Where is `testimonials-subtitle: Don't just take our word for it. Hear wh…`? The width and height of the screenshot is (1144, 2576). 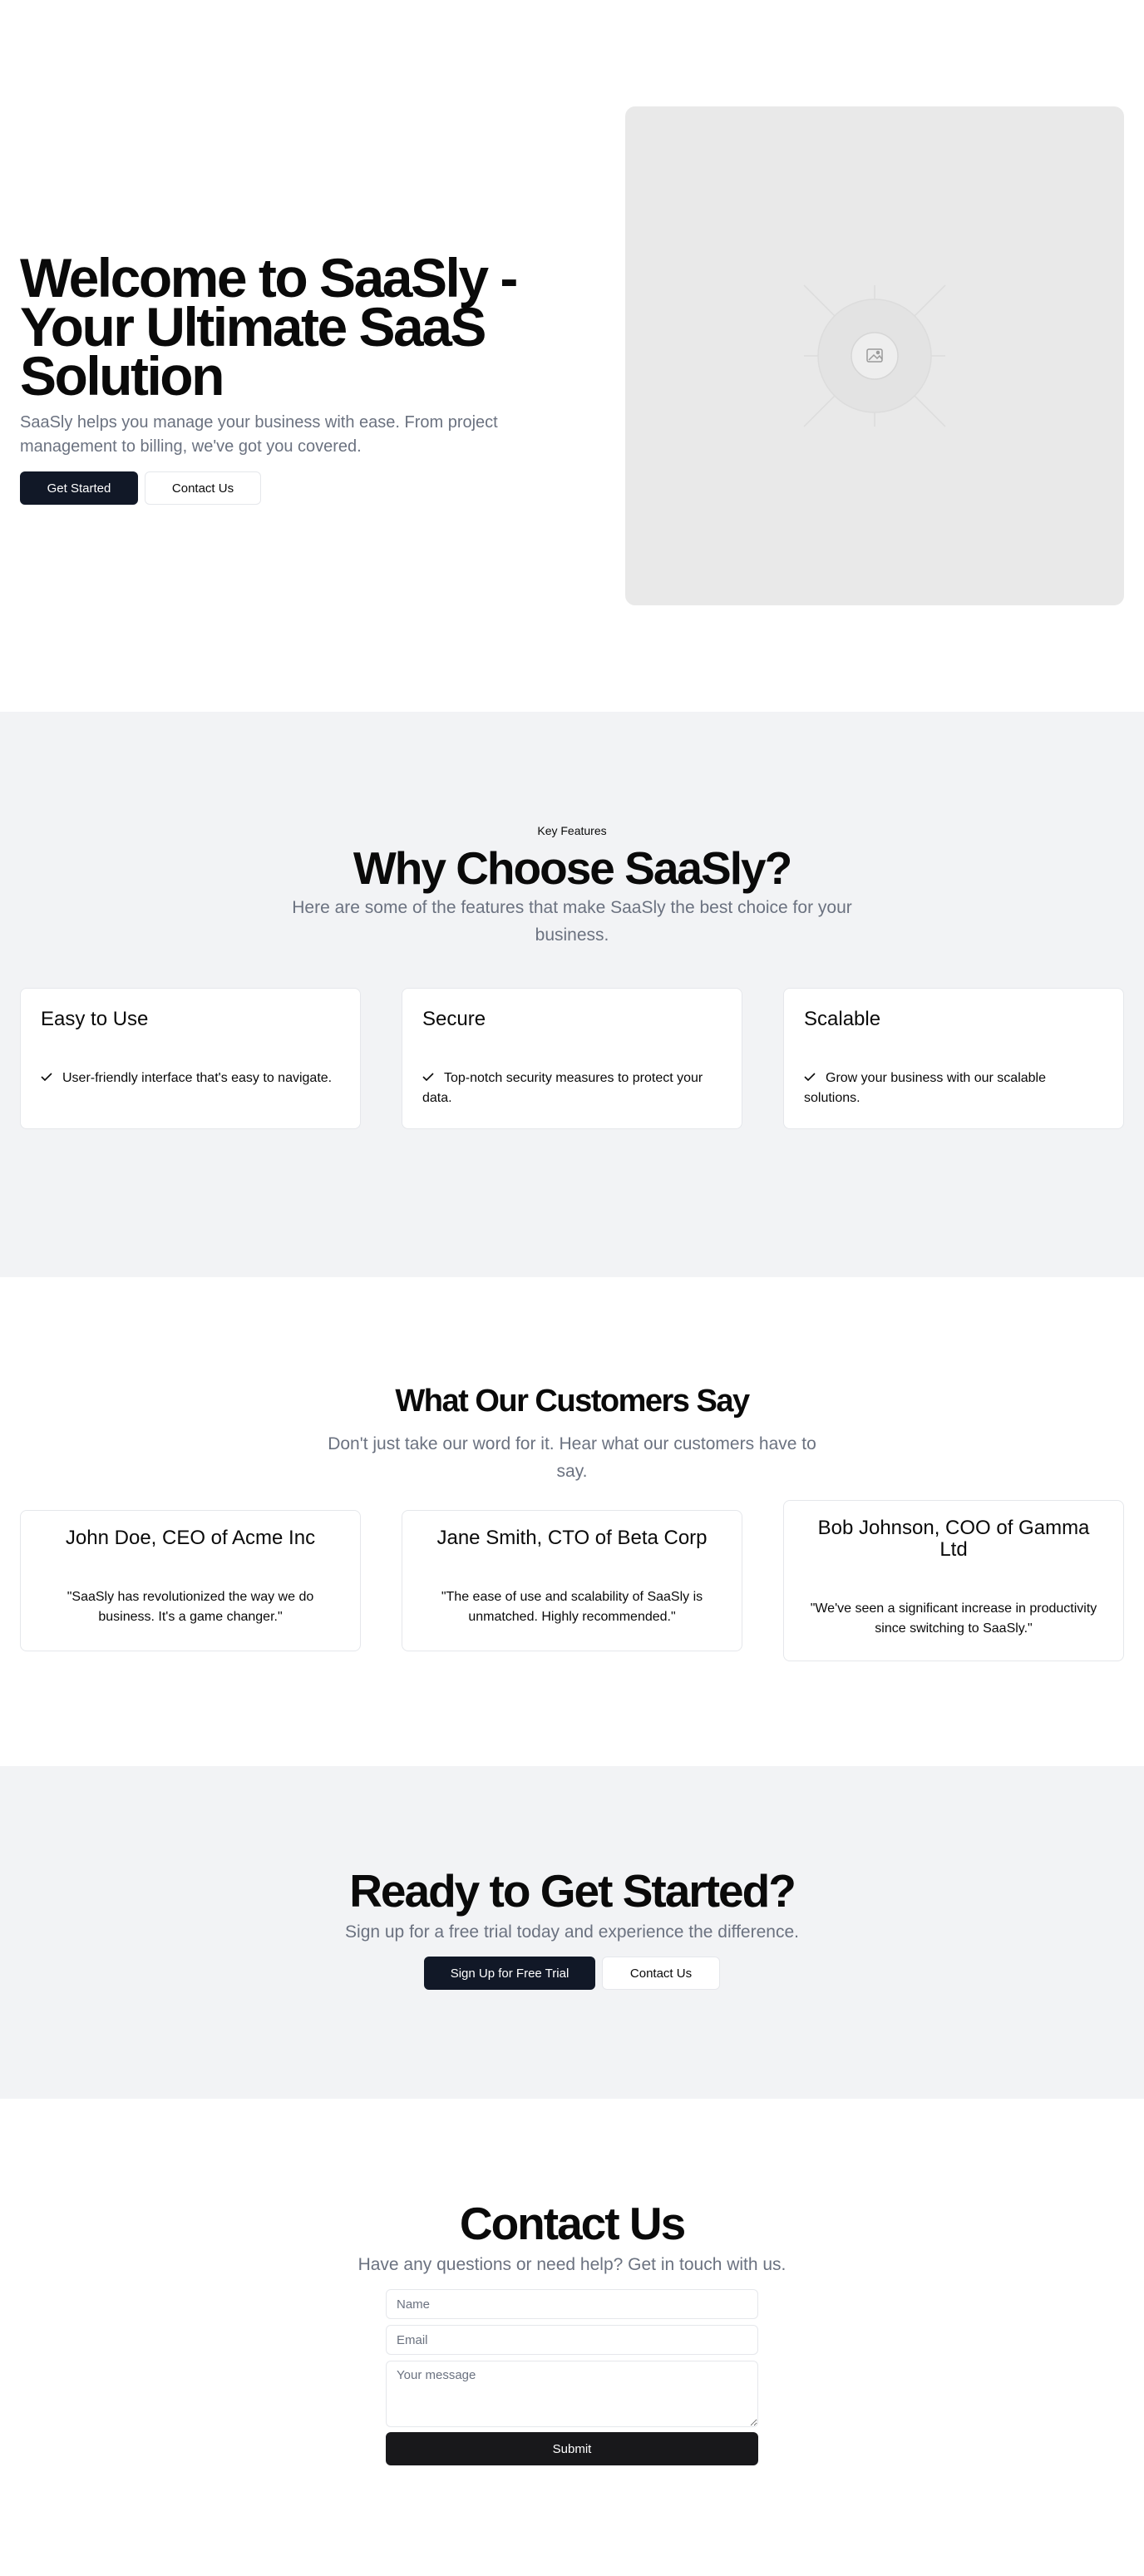 testimonials-subtitle: Don't just take our word for it. Hear wh… is located at coordinates (572, 1457).